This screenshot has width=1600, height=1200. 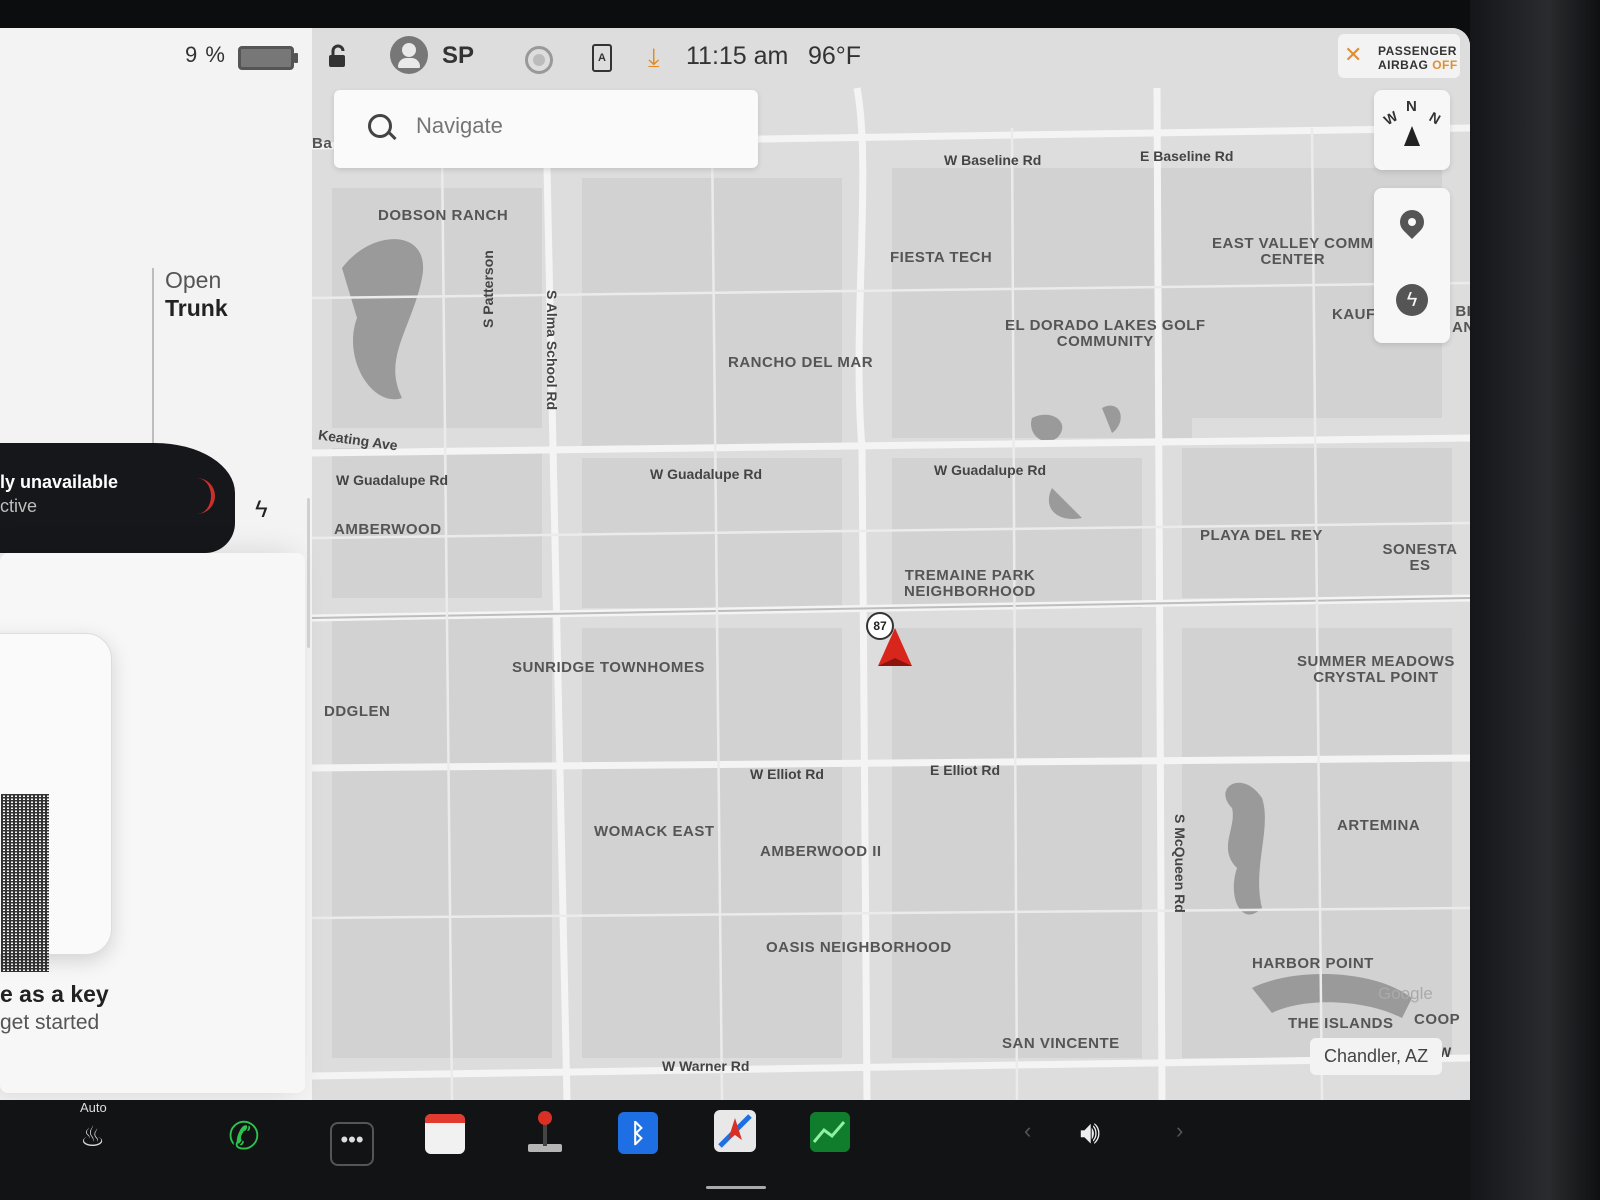 What do you see at coordinates (1417, 51) in the screenshot?
I see `airbag-label-line1: PASSENGER` at bounding box center [1417, 51].